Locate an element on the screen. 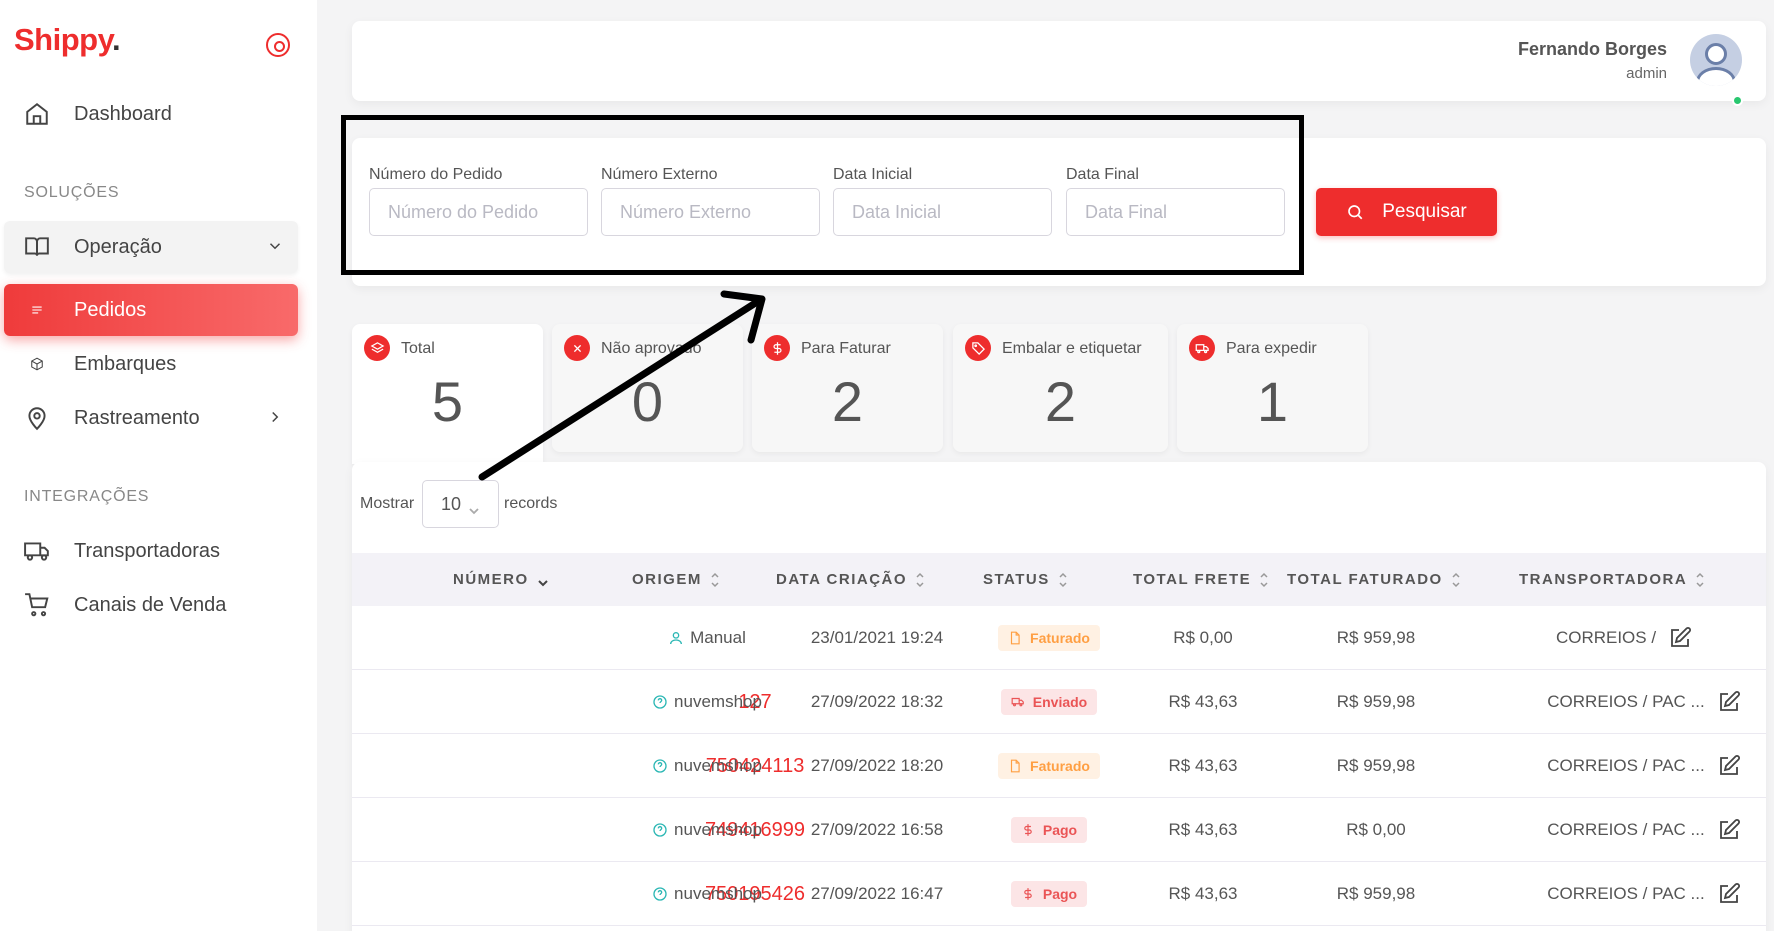 This screenshot has height=931, width=1774. th-numero: NÚMERO is located at coordinates (501, 579).